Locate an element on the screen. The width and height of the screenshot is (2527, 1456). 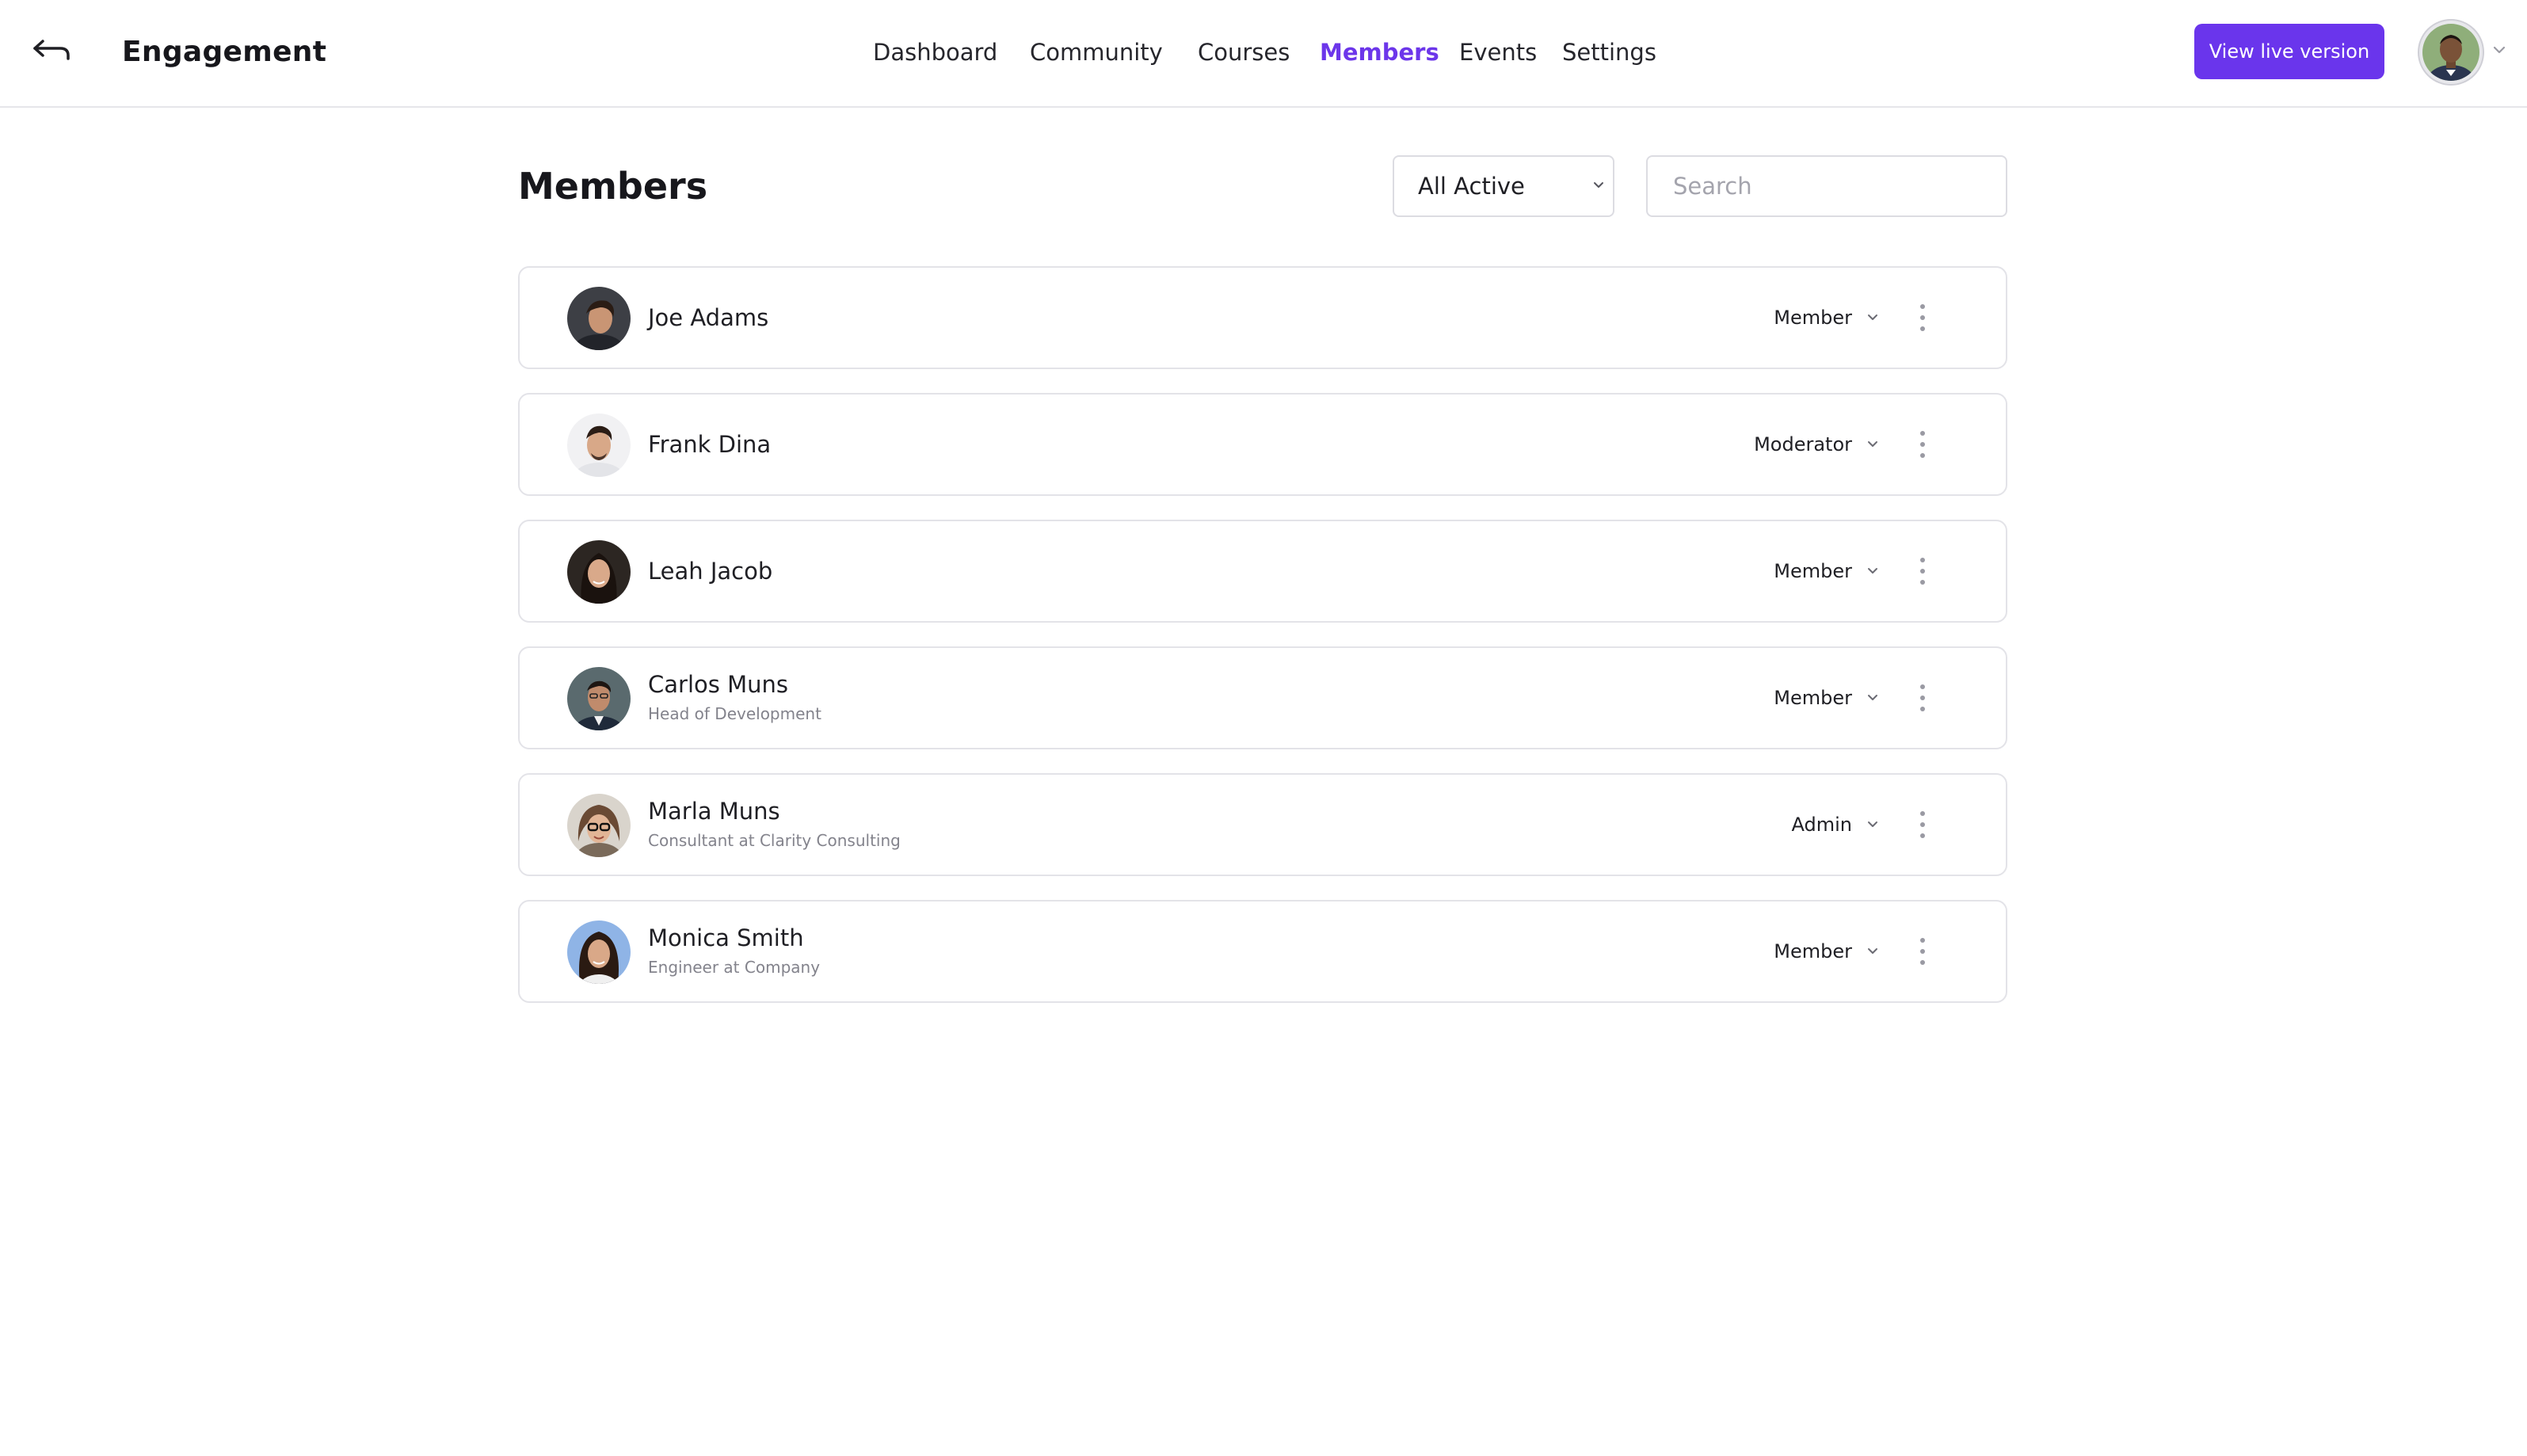
member-name: Carlos Muns is located at coordinates (718, 684).